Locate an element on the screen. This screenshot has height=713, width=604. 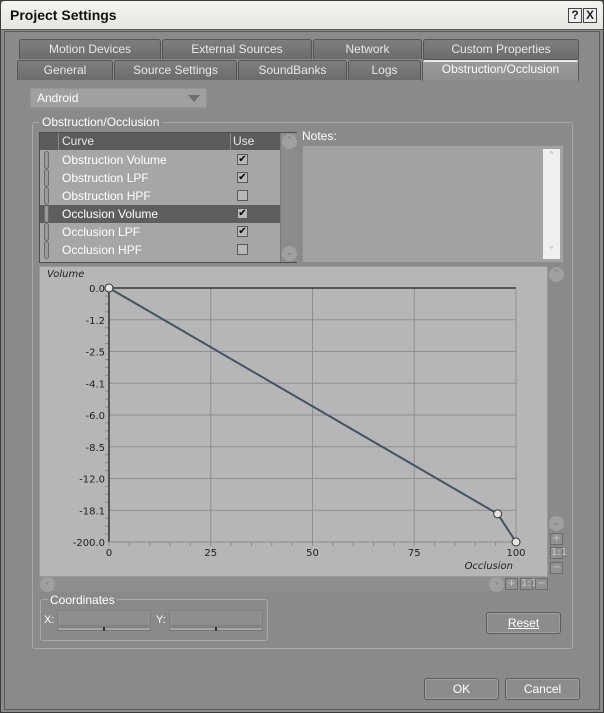
coordinates-label: Coordinates is located at coordinates (82, 600).